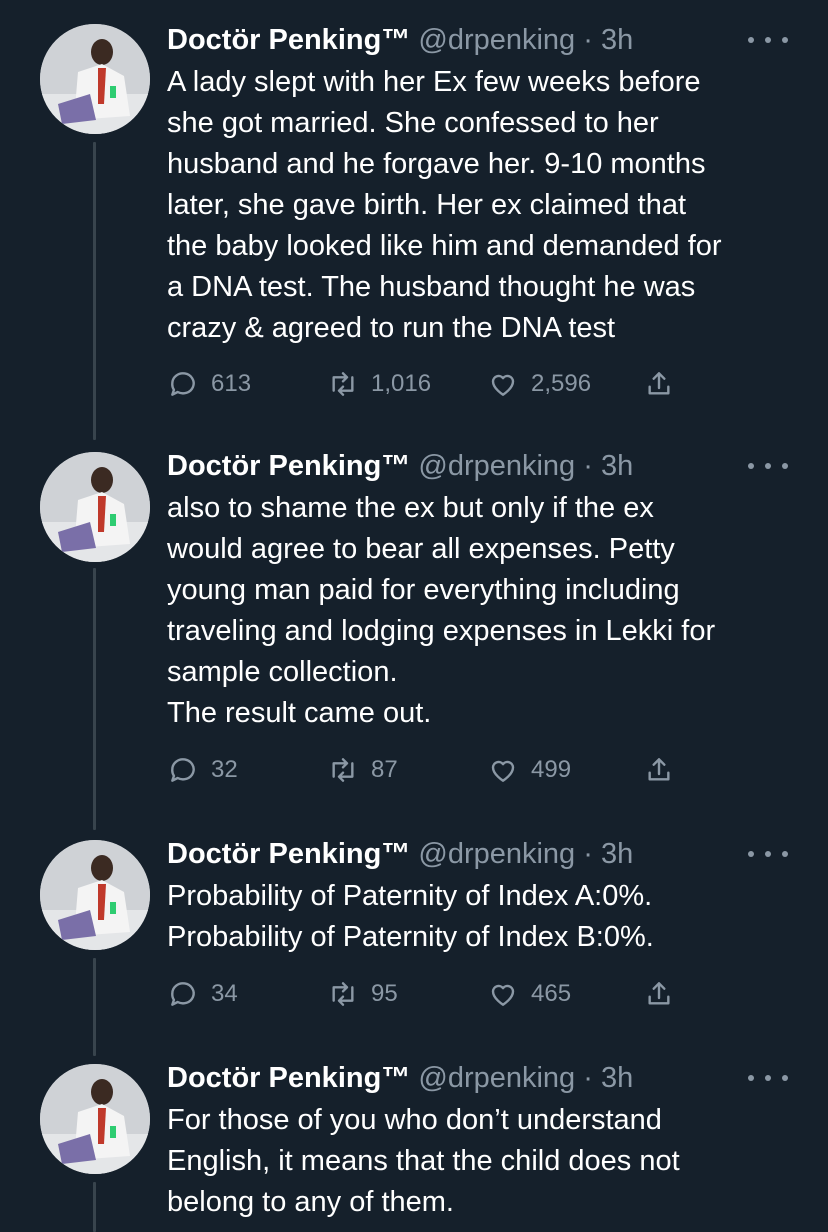  I want to click on like-button: 465, so click(529, 994).